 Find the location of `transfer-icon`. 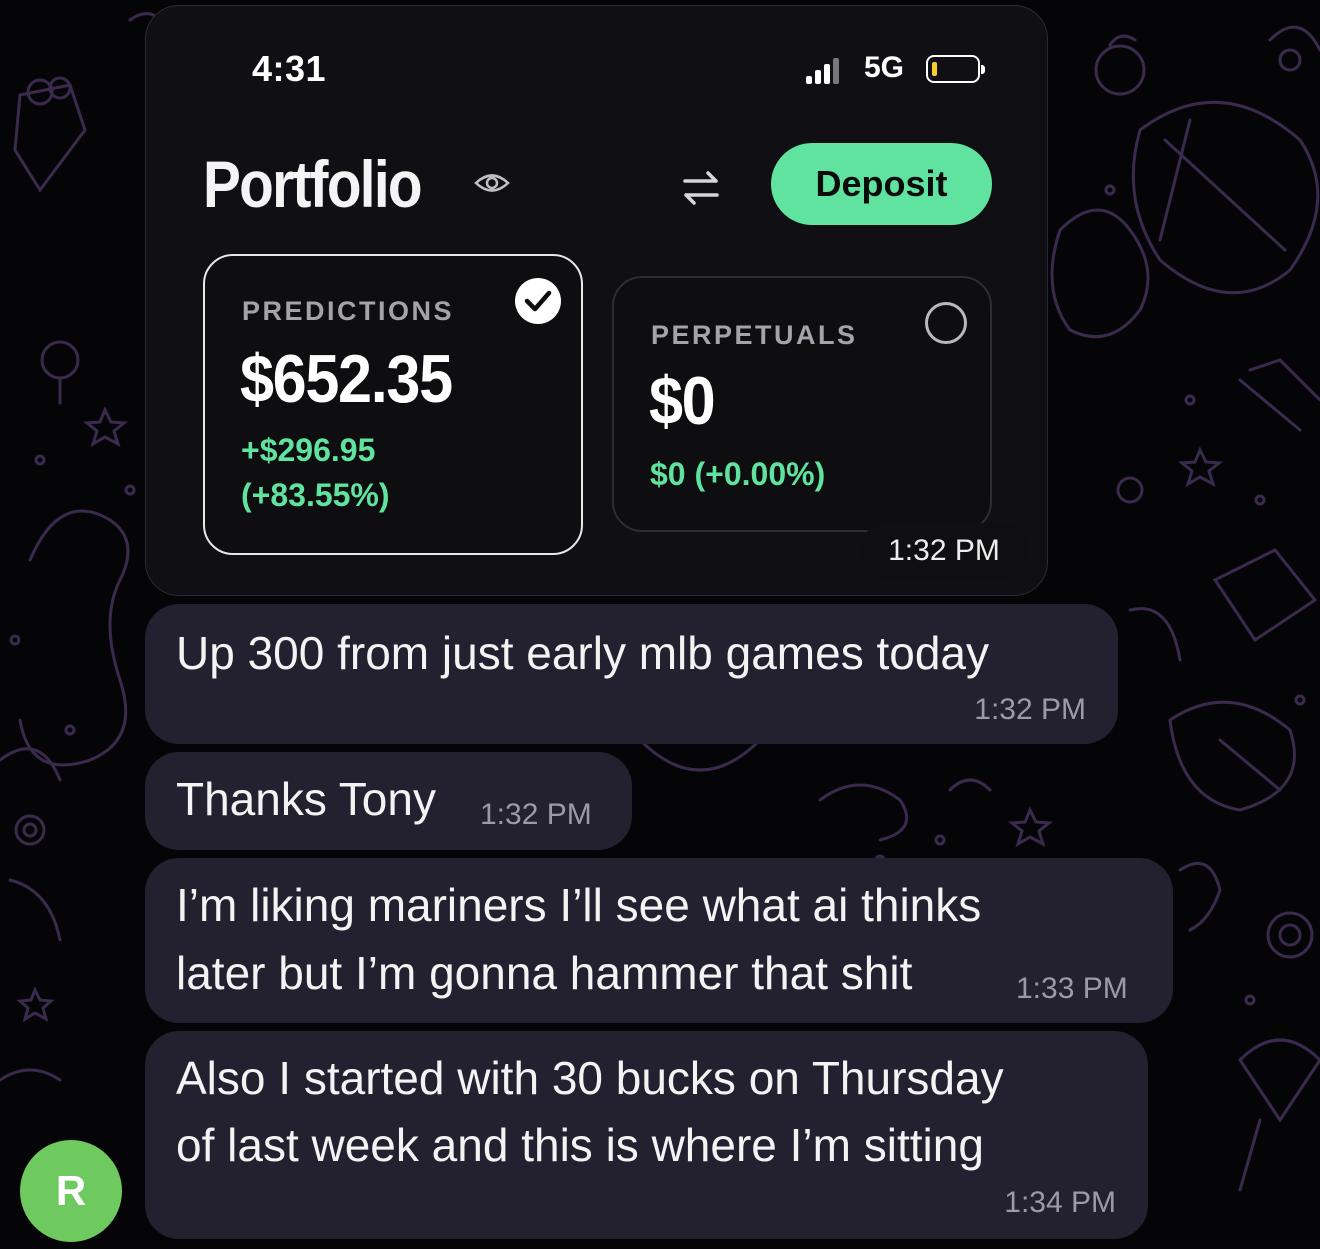

transfer-icon is located at coordinates (701, 188).